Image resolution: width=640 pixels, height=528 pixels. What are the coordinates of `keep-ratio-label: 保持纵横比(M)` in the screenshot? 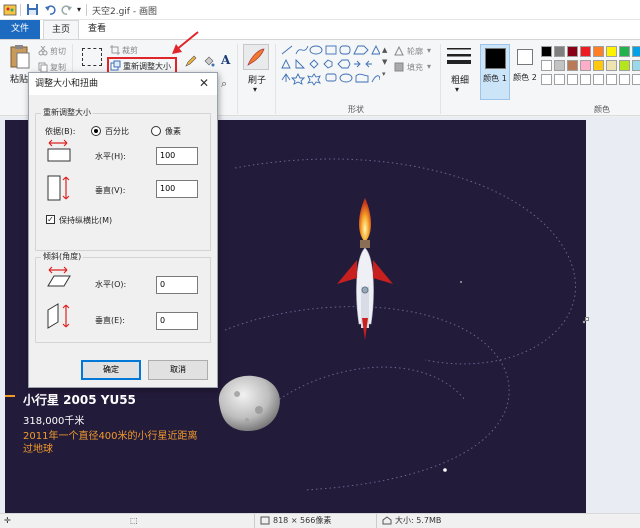 It's located at (85, 220).